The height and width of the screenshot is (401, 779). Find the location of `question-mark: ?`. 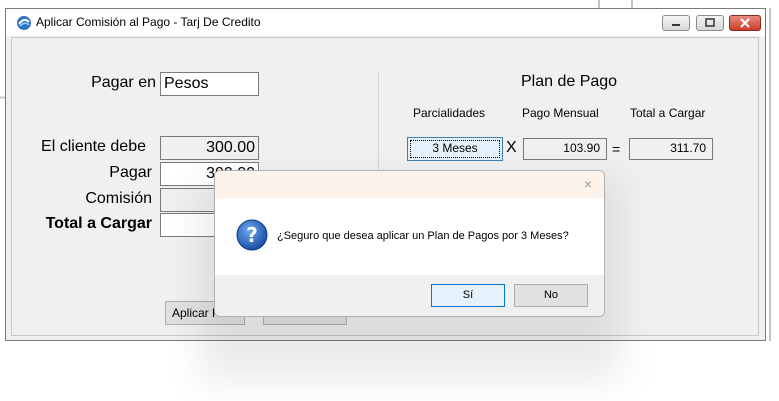

question-mark: ? is located at coordinates (252, 235).